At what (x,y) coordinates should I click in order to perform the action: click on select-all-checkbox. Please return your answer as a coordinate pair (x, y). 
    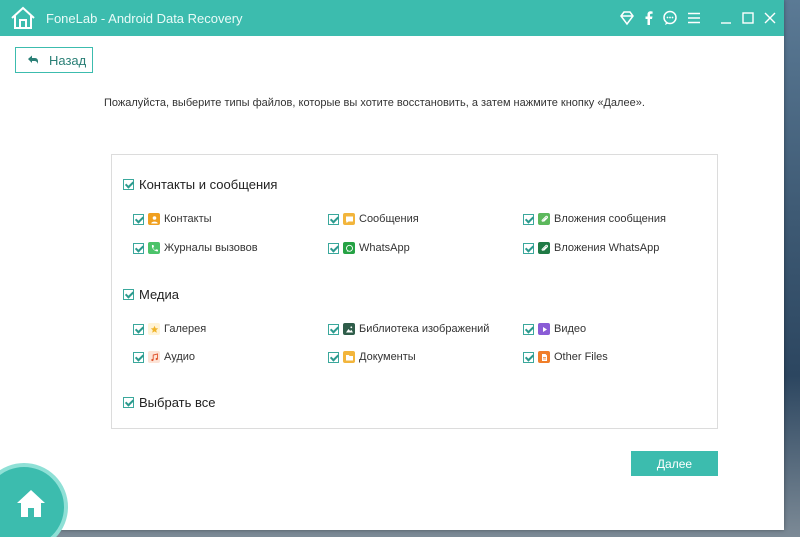
    Looking at the image, I should click on (128, 402).